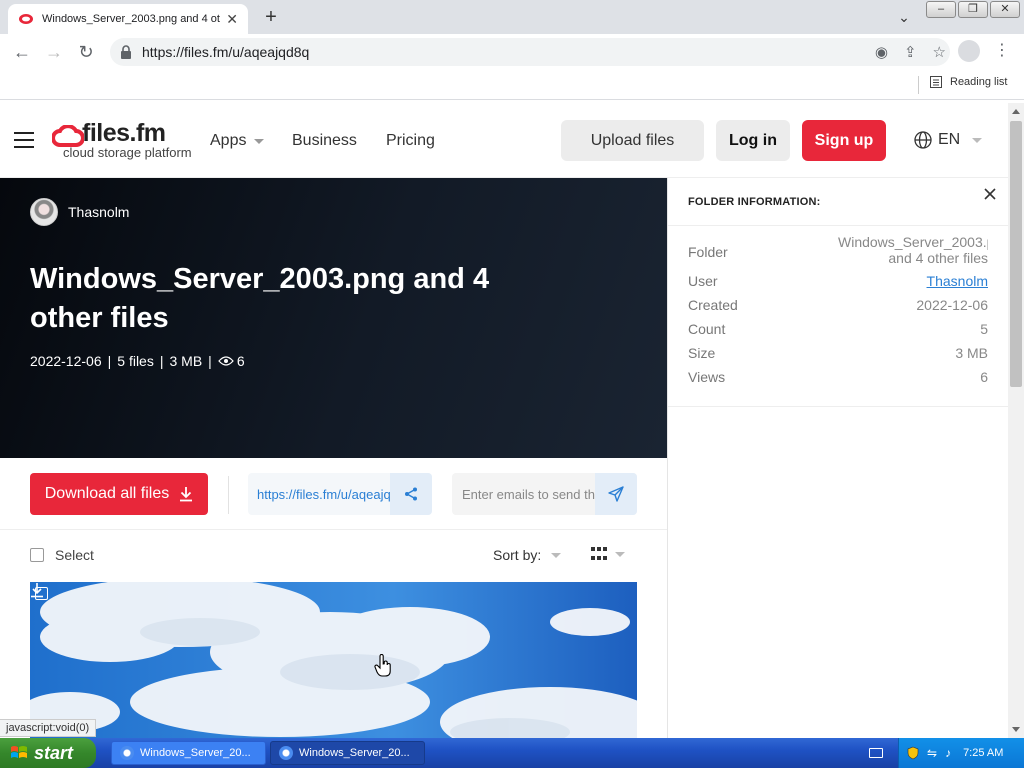 Image resolution: width=1024 pixels, height=768 pixels. I want to click on network-icon: ⇋, so click(932, 753).